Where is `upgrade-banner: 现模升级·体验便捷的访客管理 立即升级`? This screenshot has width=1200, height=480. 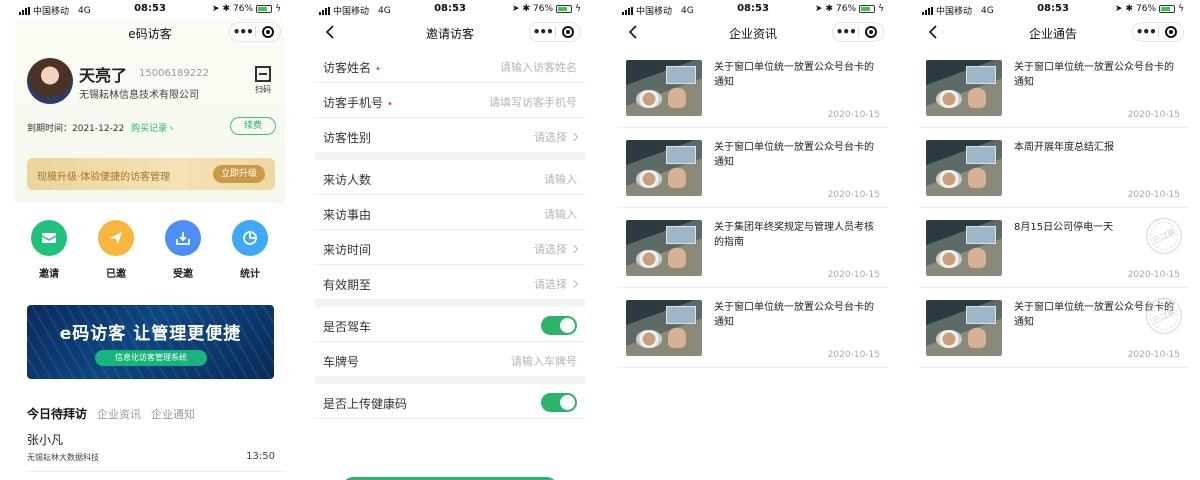
upgrade-banner: 现模升级·体验便捷的访客管理 立即升级 is located at coordinates (151, 174).